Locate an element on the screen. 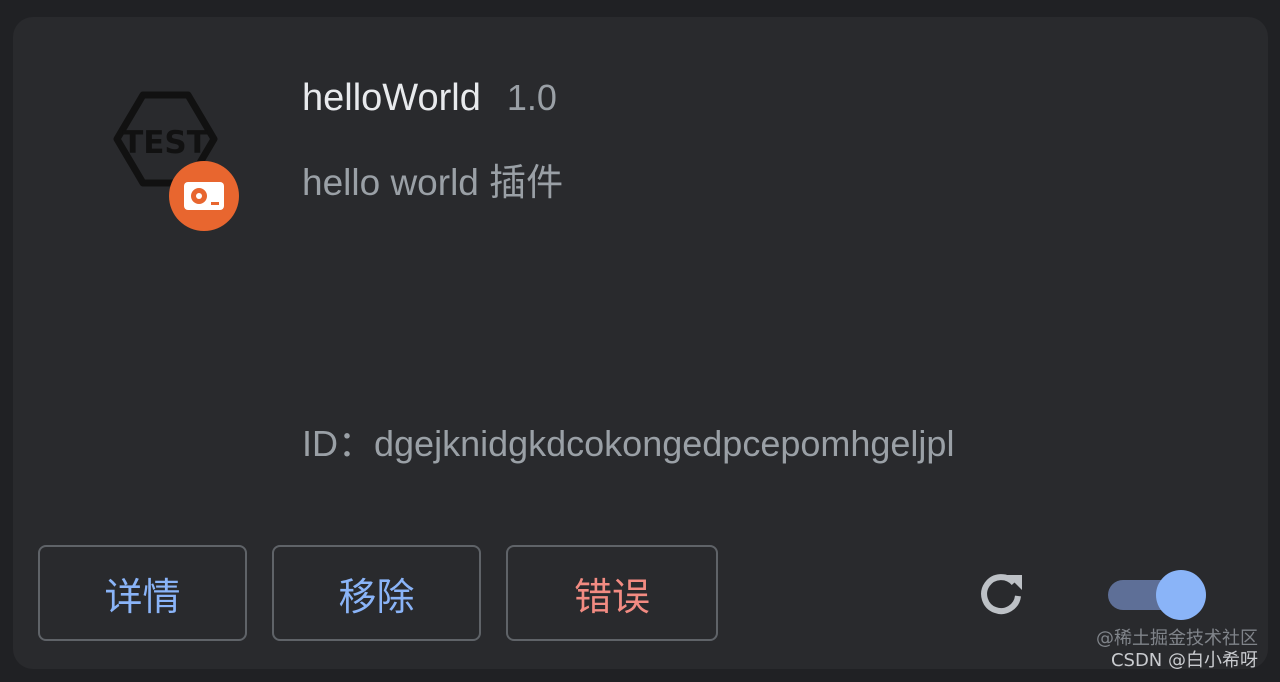 The height and width of the screenshot is (682, 1280). errors-button: 错误 is located at coordinates (612, 593).